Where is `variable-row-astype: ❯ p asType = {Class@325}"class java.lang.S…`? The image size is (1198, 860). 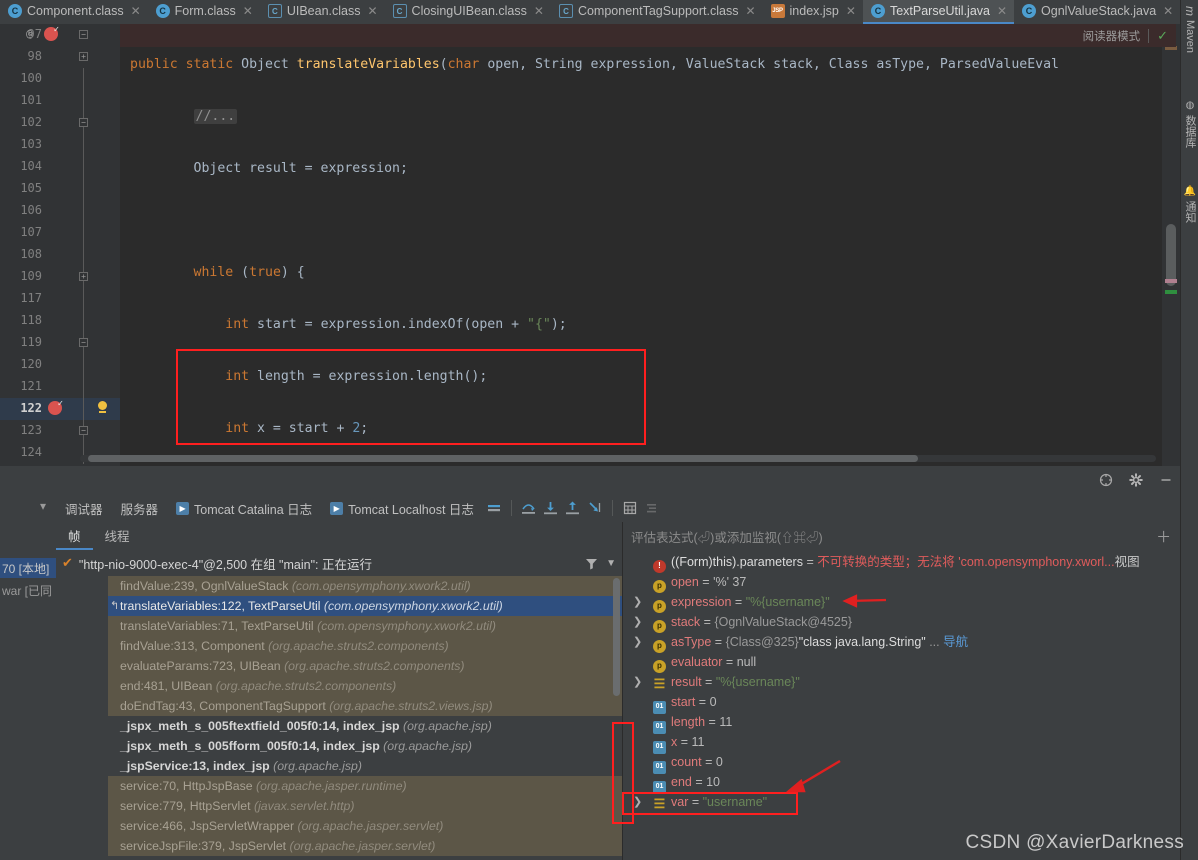
variable-row-astype: ❯ p asType = {Class@325}"class java.lang.S… is located at coordinates (910, 642).